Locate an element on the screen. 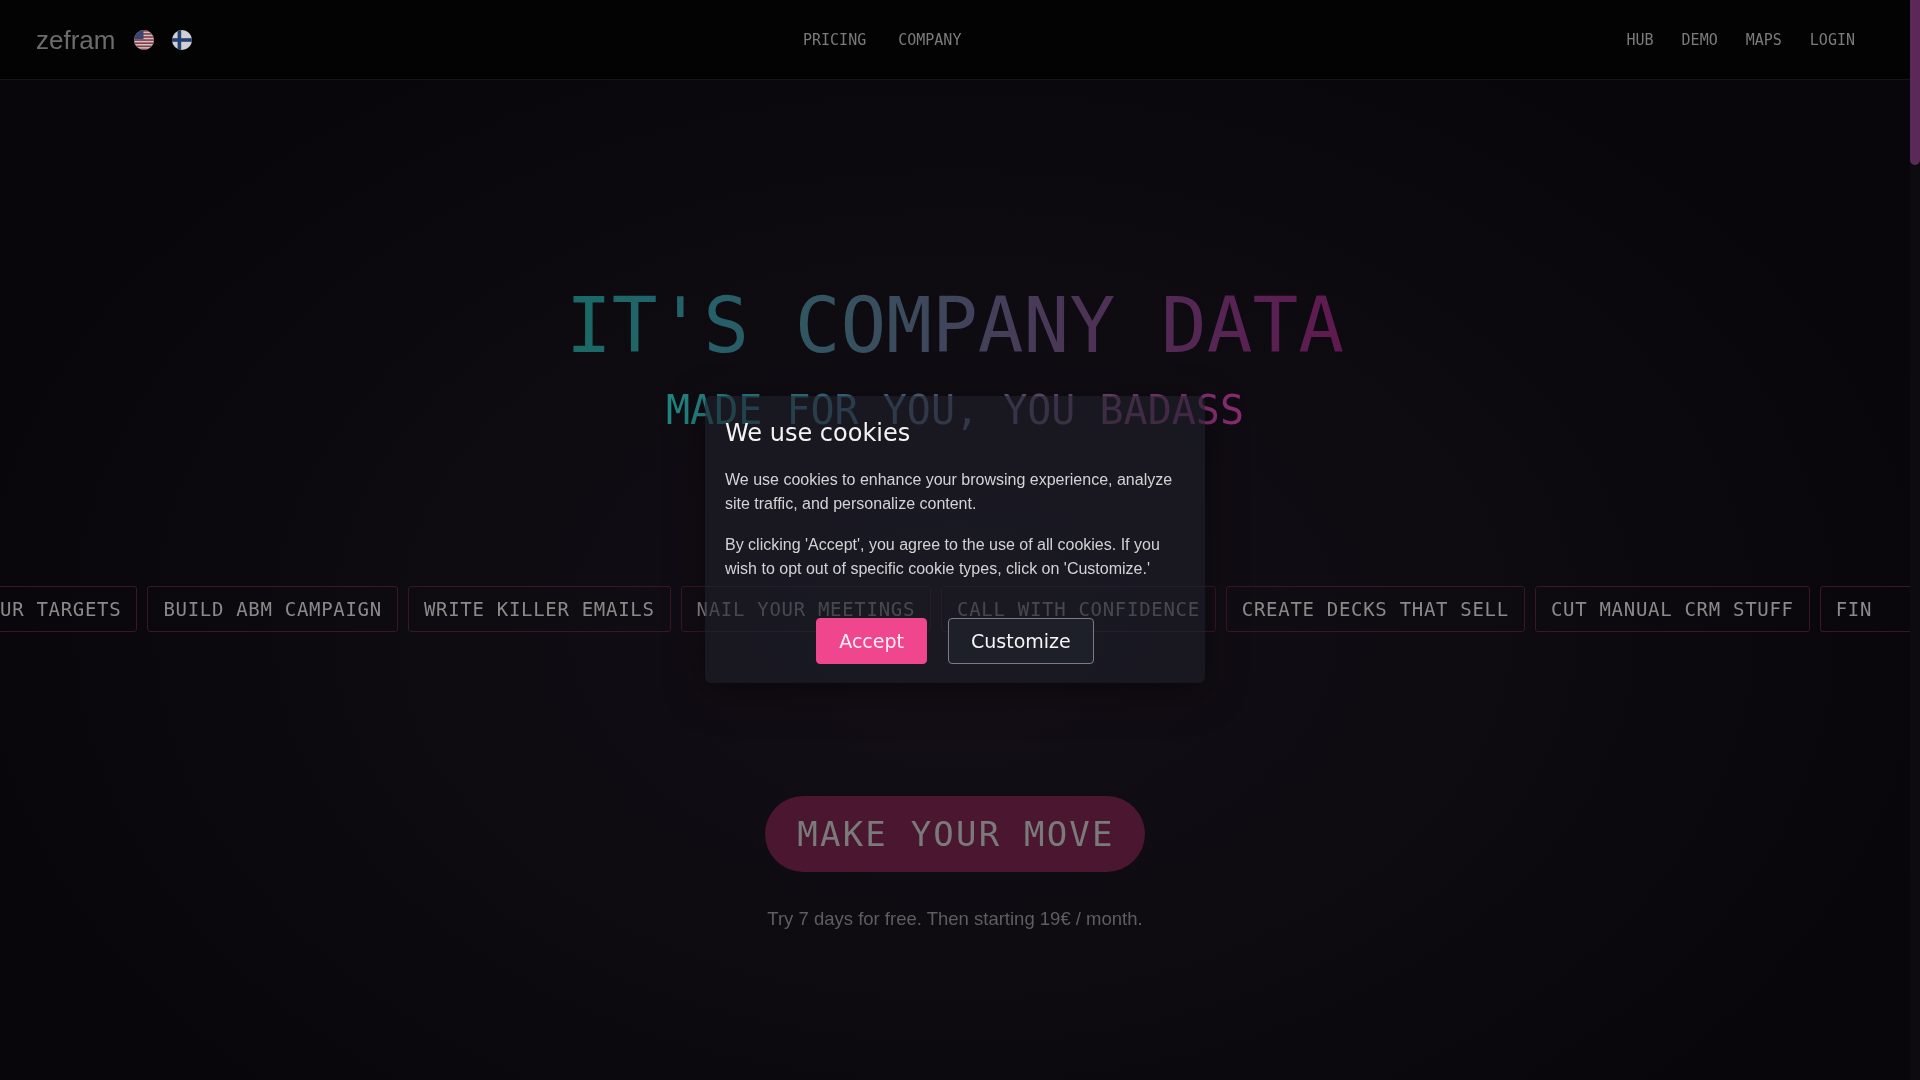  accept-button: Accept is located at coordinates (871, 641).